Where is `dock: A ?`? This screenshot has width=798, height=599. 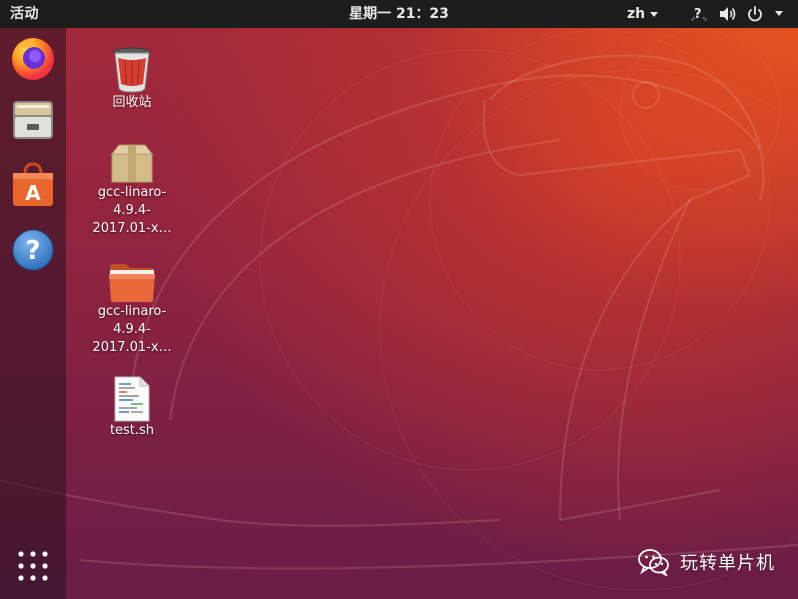 dock: A ? is located at coordinates (33, 313).